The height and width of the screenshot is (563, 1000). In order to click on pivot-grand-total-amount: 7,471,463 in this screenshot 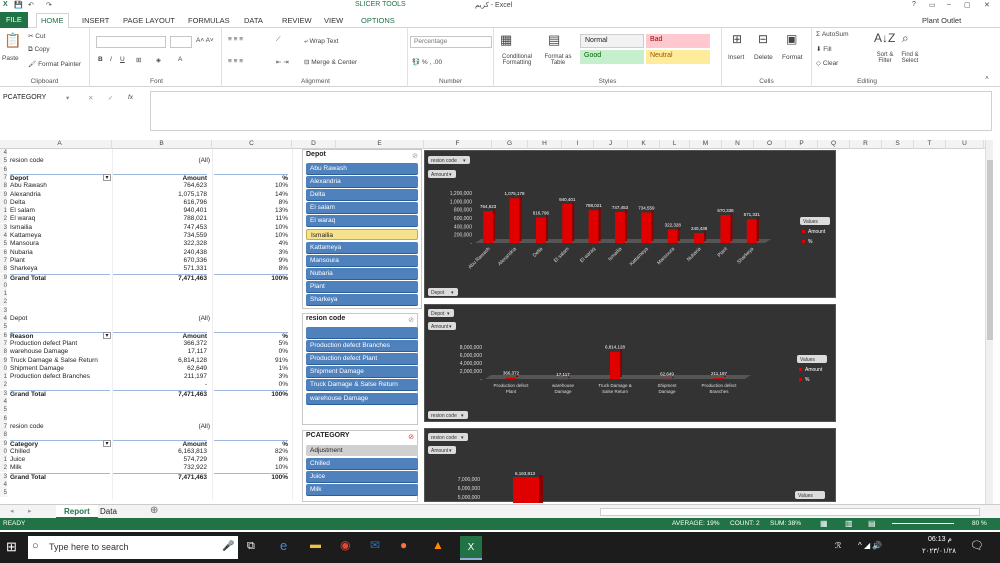, I will do `click(159, 476)`.